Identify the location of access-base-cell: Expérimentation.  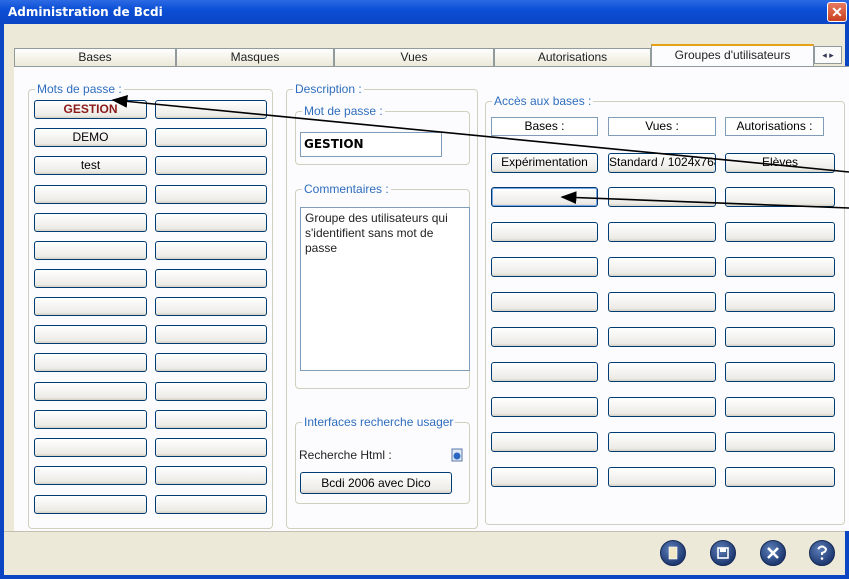
(544, 163).